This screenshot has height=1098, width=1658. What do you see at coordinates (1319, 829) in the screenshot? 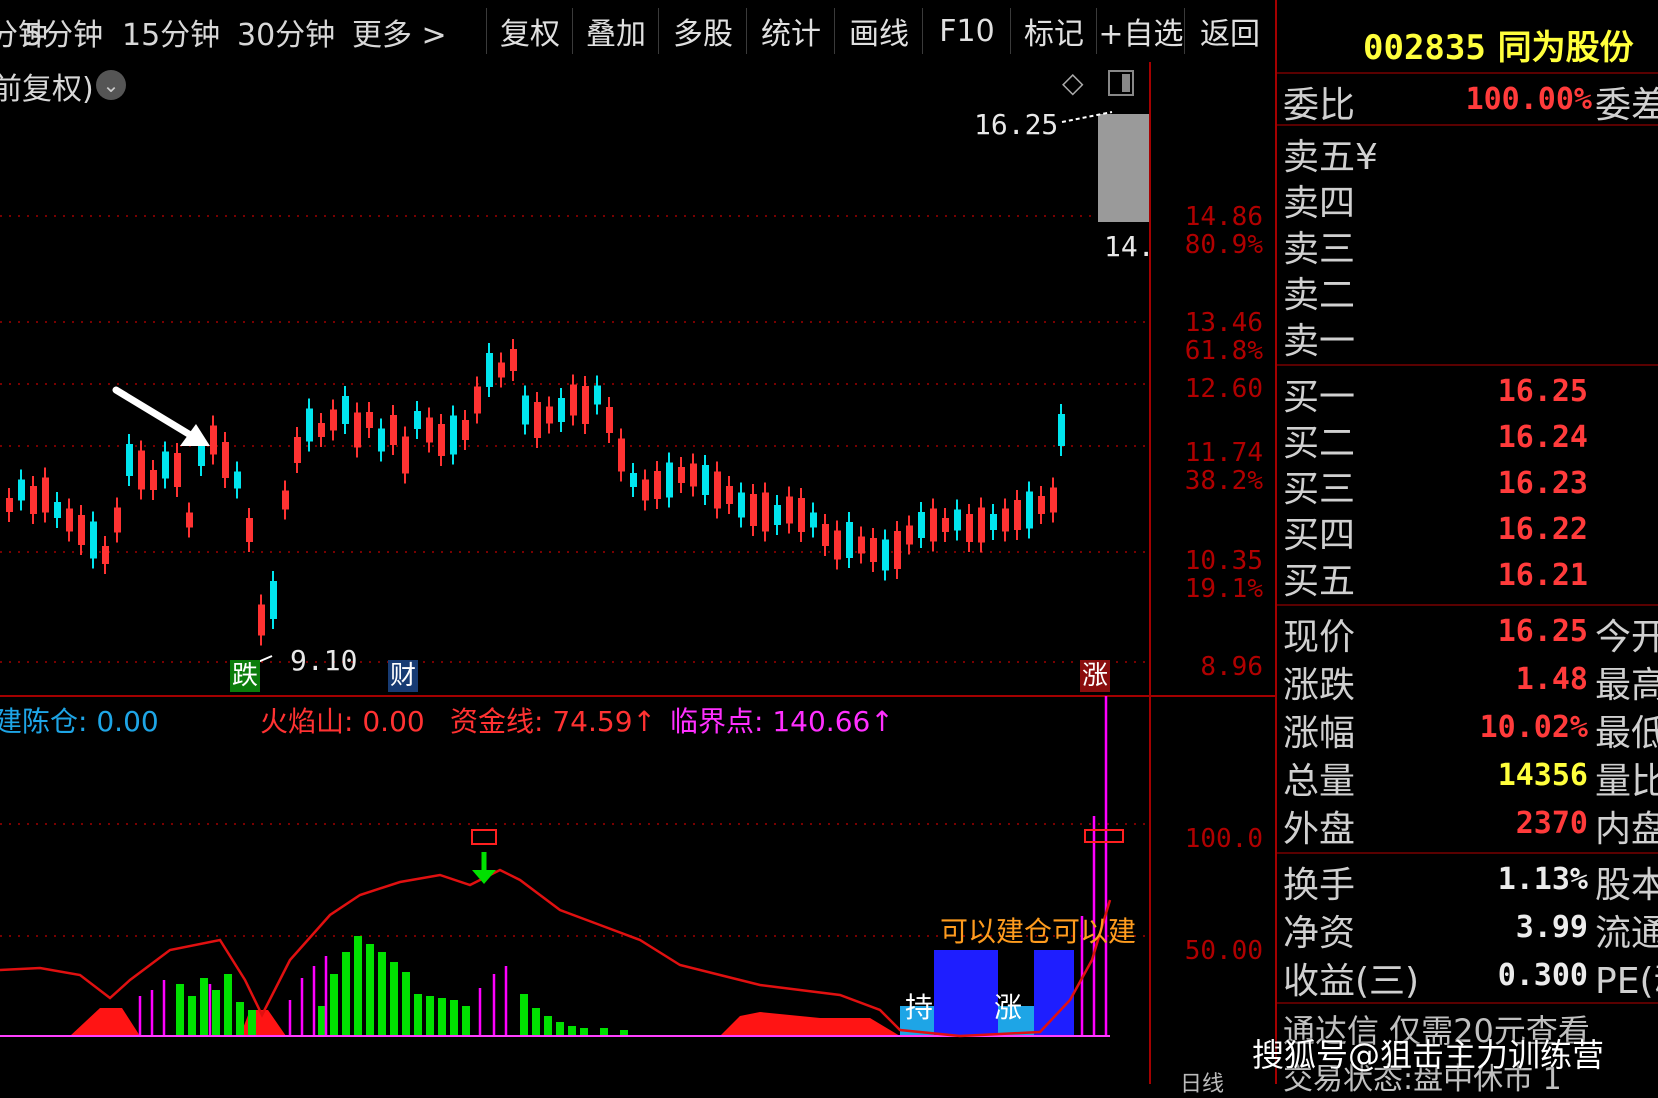
I see `stat-label: 外盘` at bounding box center [1319, 829].